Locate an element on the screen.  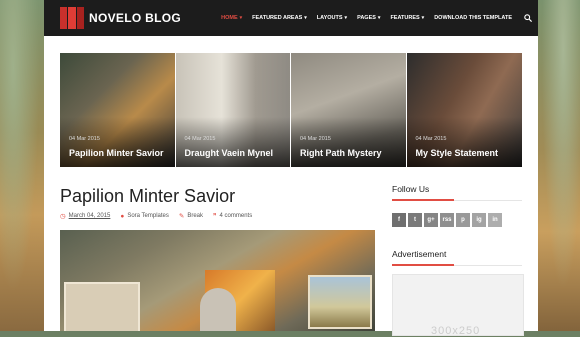
nav-featured-areas: FEATURED AREAS ▾ is located at coordinates (279, 18).